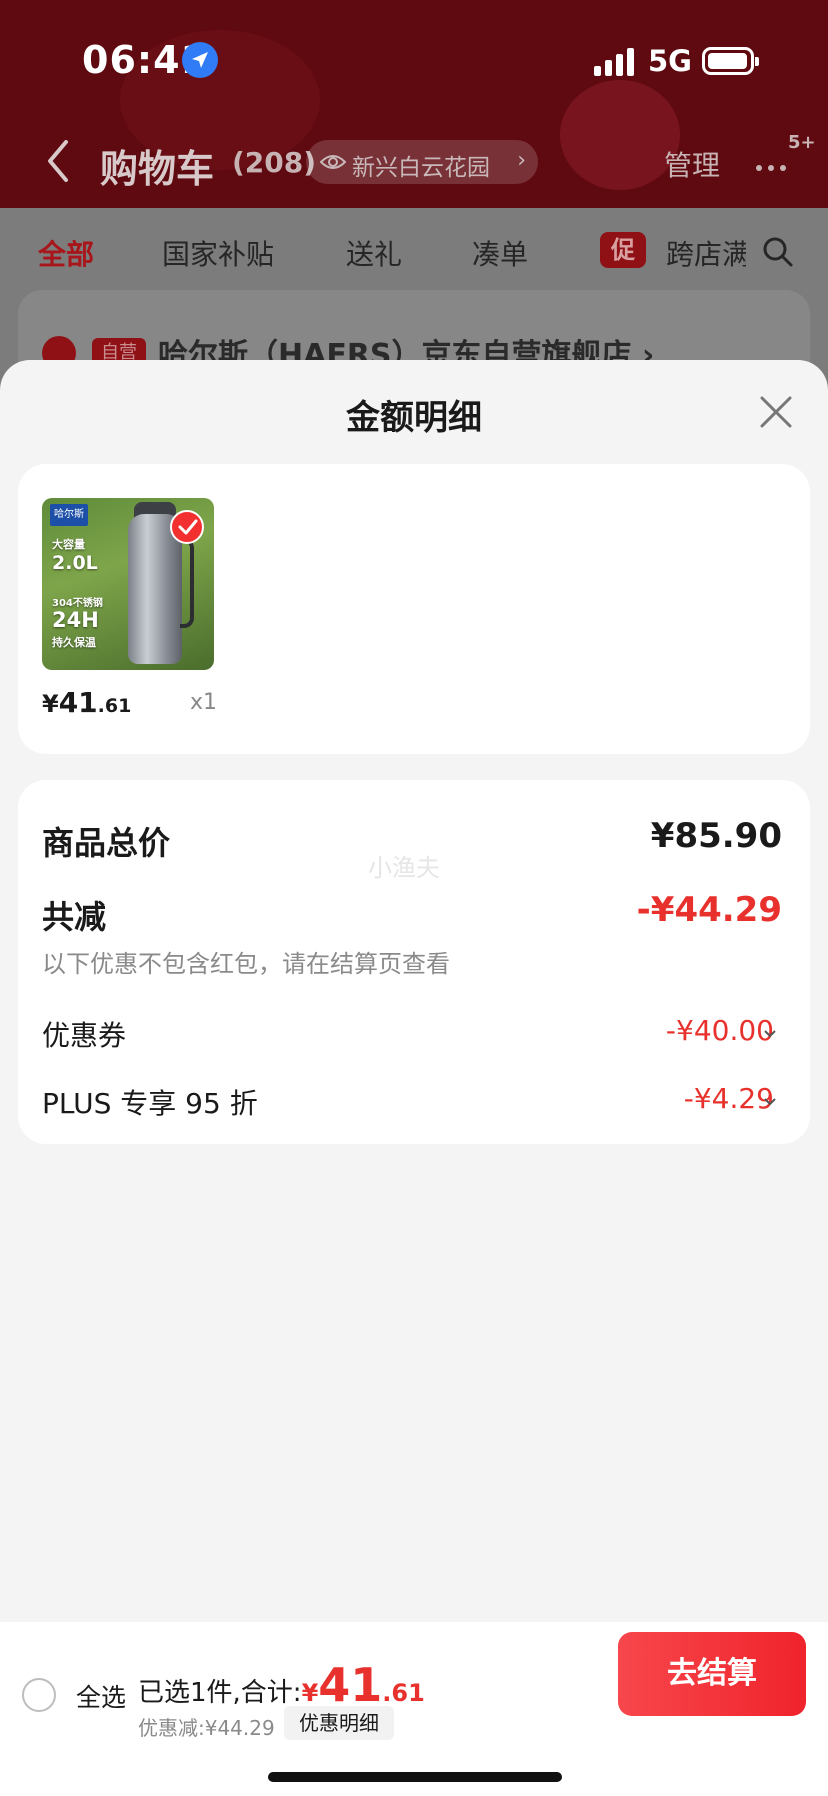  What do you see at coordinates (776, 412) in the screenshot?
I see `close-icon` at bounding box center [776, 412].